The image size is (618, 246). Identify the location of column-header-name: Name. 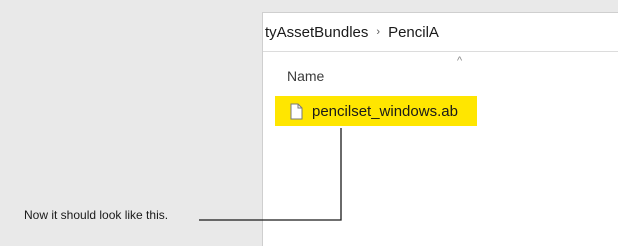
(305, 76).